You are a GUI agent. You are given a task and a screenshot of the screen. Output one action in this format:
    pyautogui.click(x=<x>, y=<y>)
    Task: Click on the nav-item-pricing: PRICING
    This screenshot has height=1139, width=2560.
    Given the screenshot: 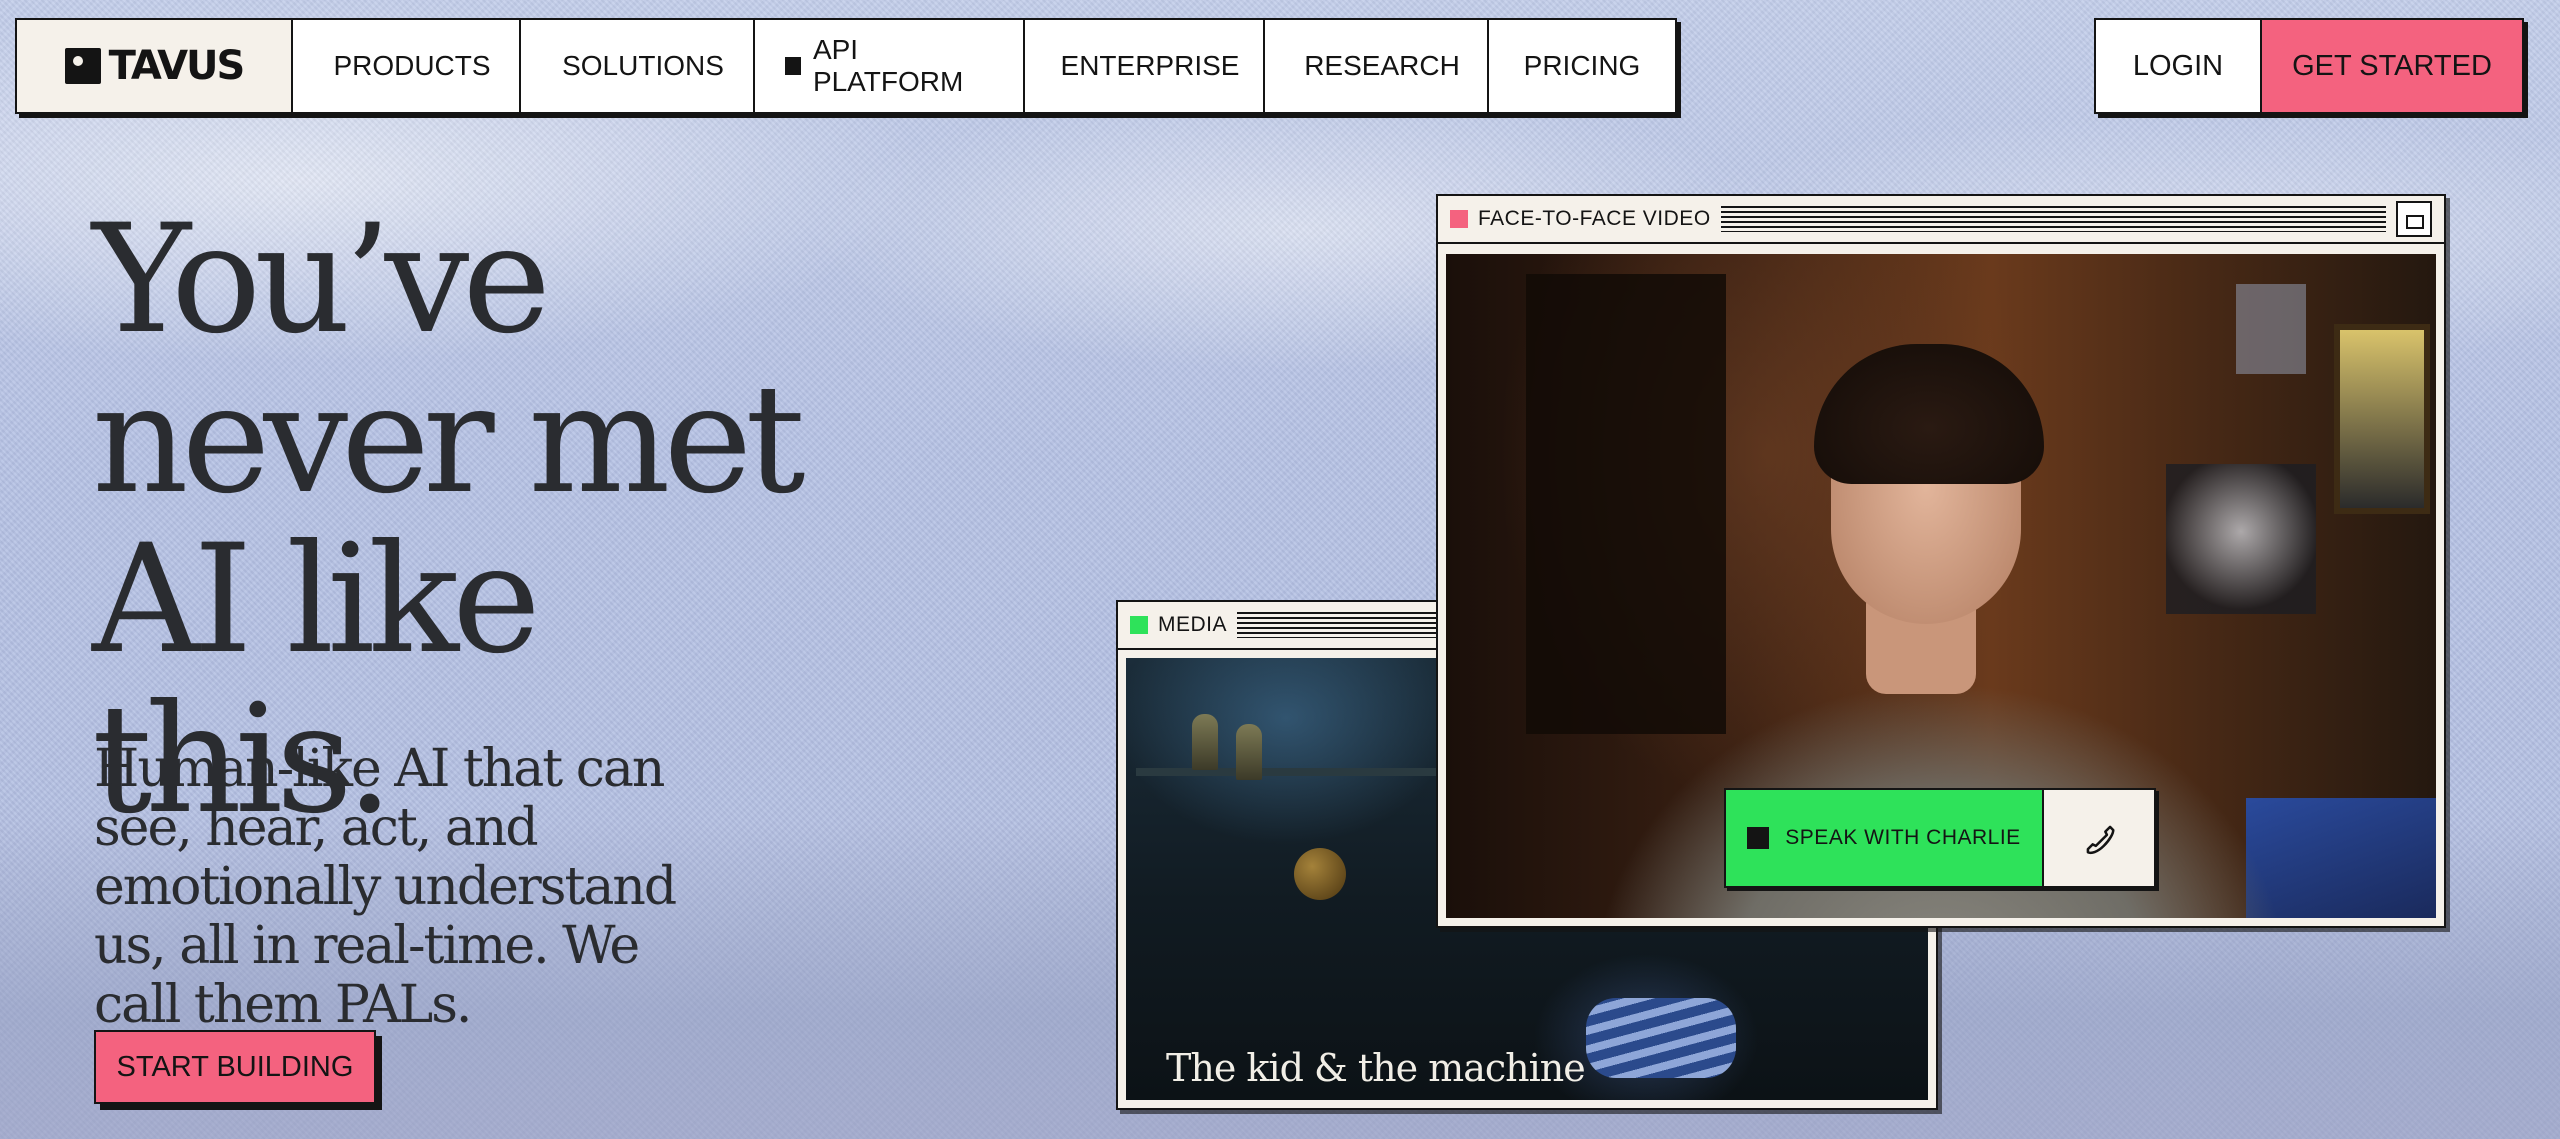 What is the action you would take?
    pyautogui.click(x=1582, y=66)
    